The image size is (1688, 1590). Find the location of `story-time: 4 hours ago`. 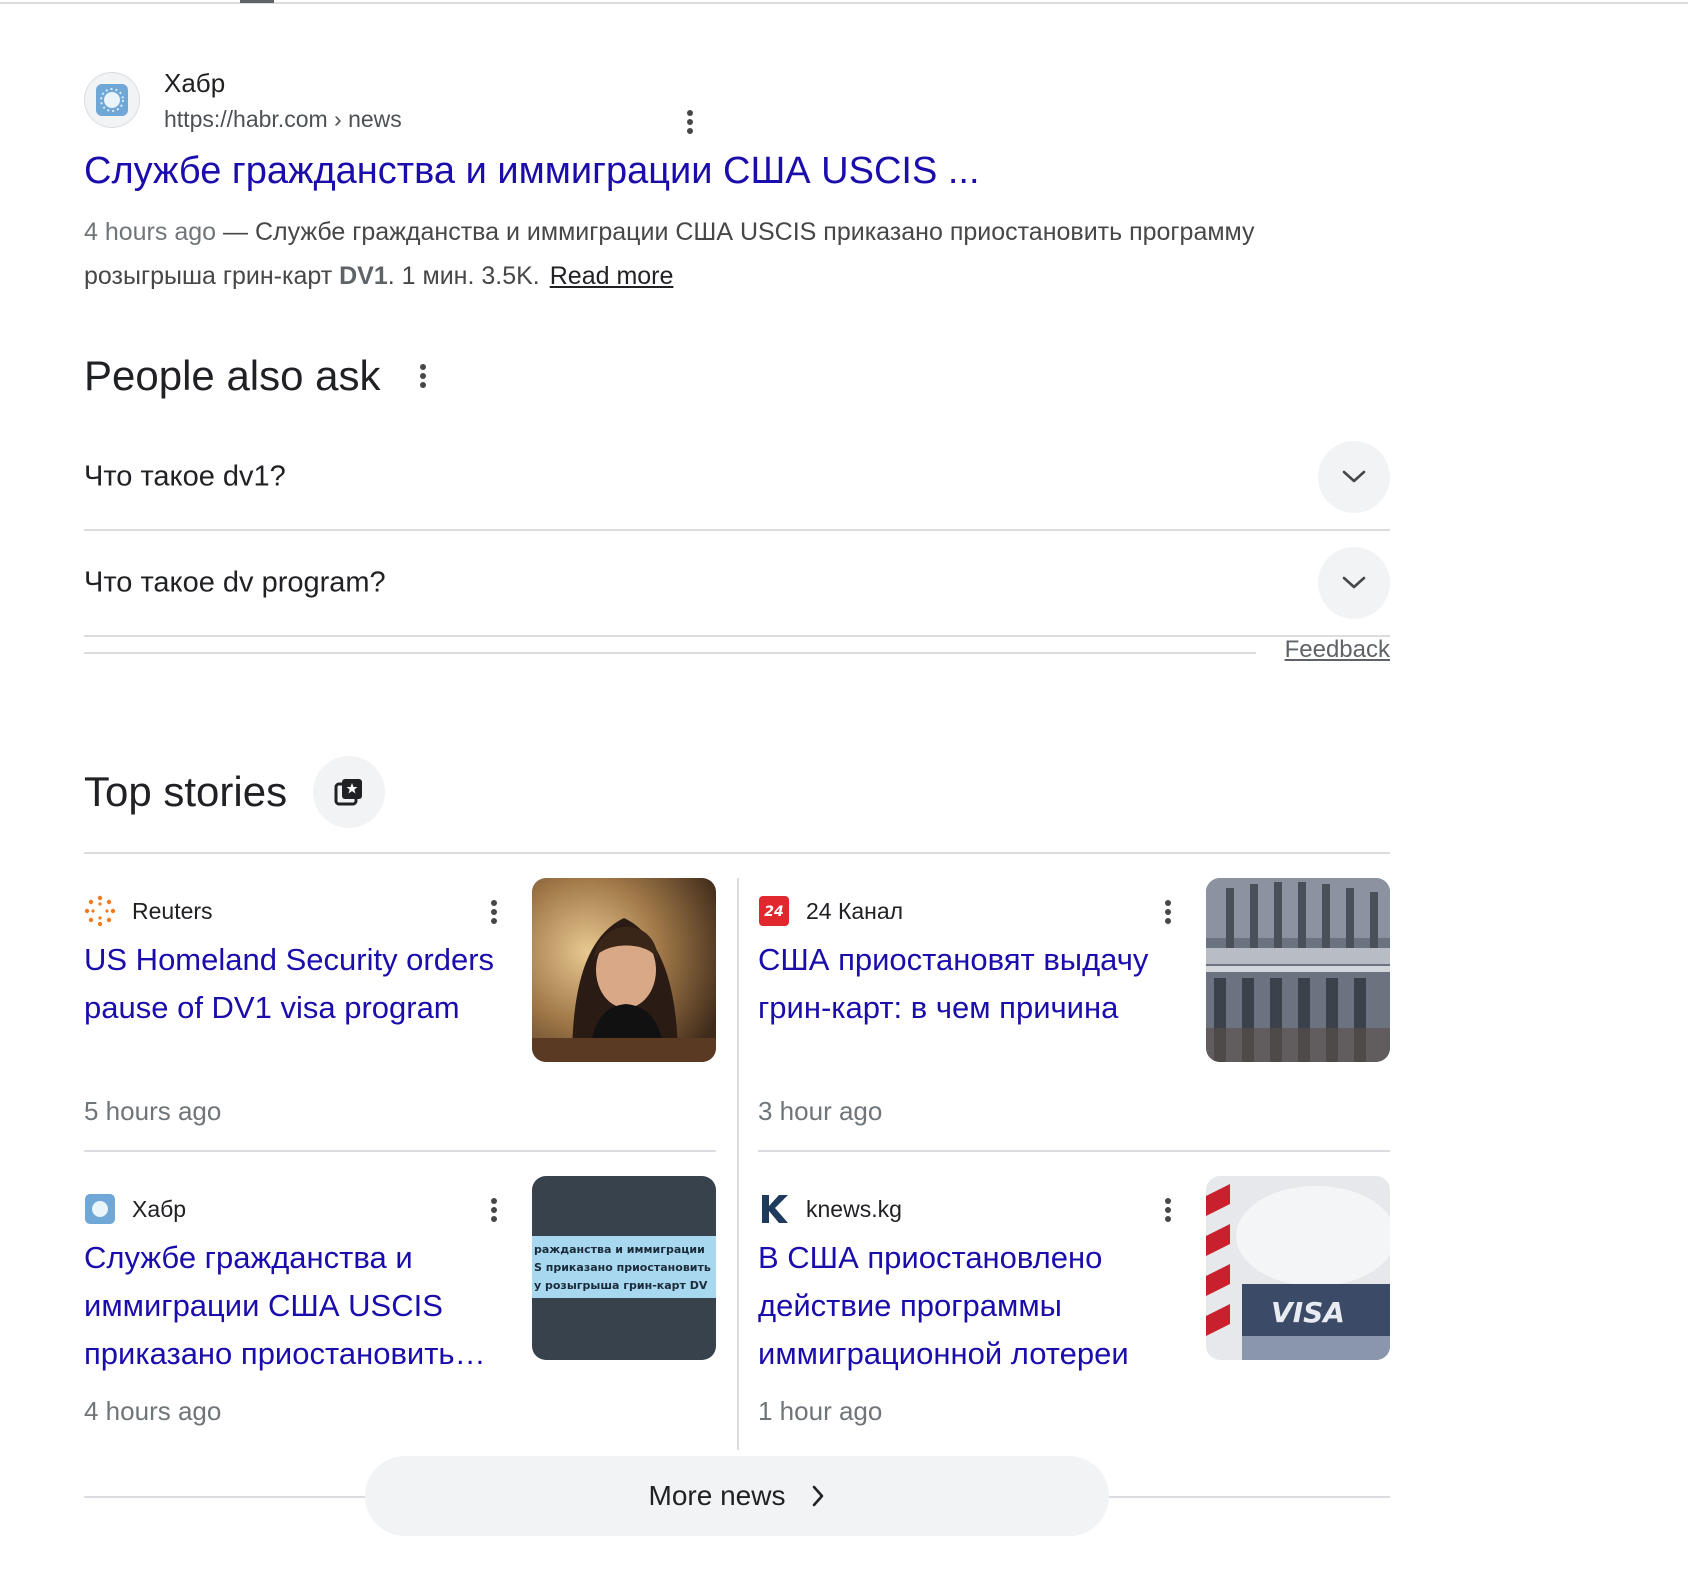

story-time: 4 hours ago is located at coordinates (153, 1411).